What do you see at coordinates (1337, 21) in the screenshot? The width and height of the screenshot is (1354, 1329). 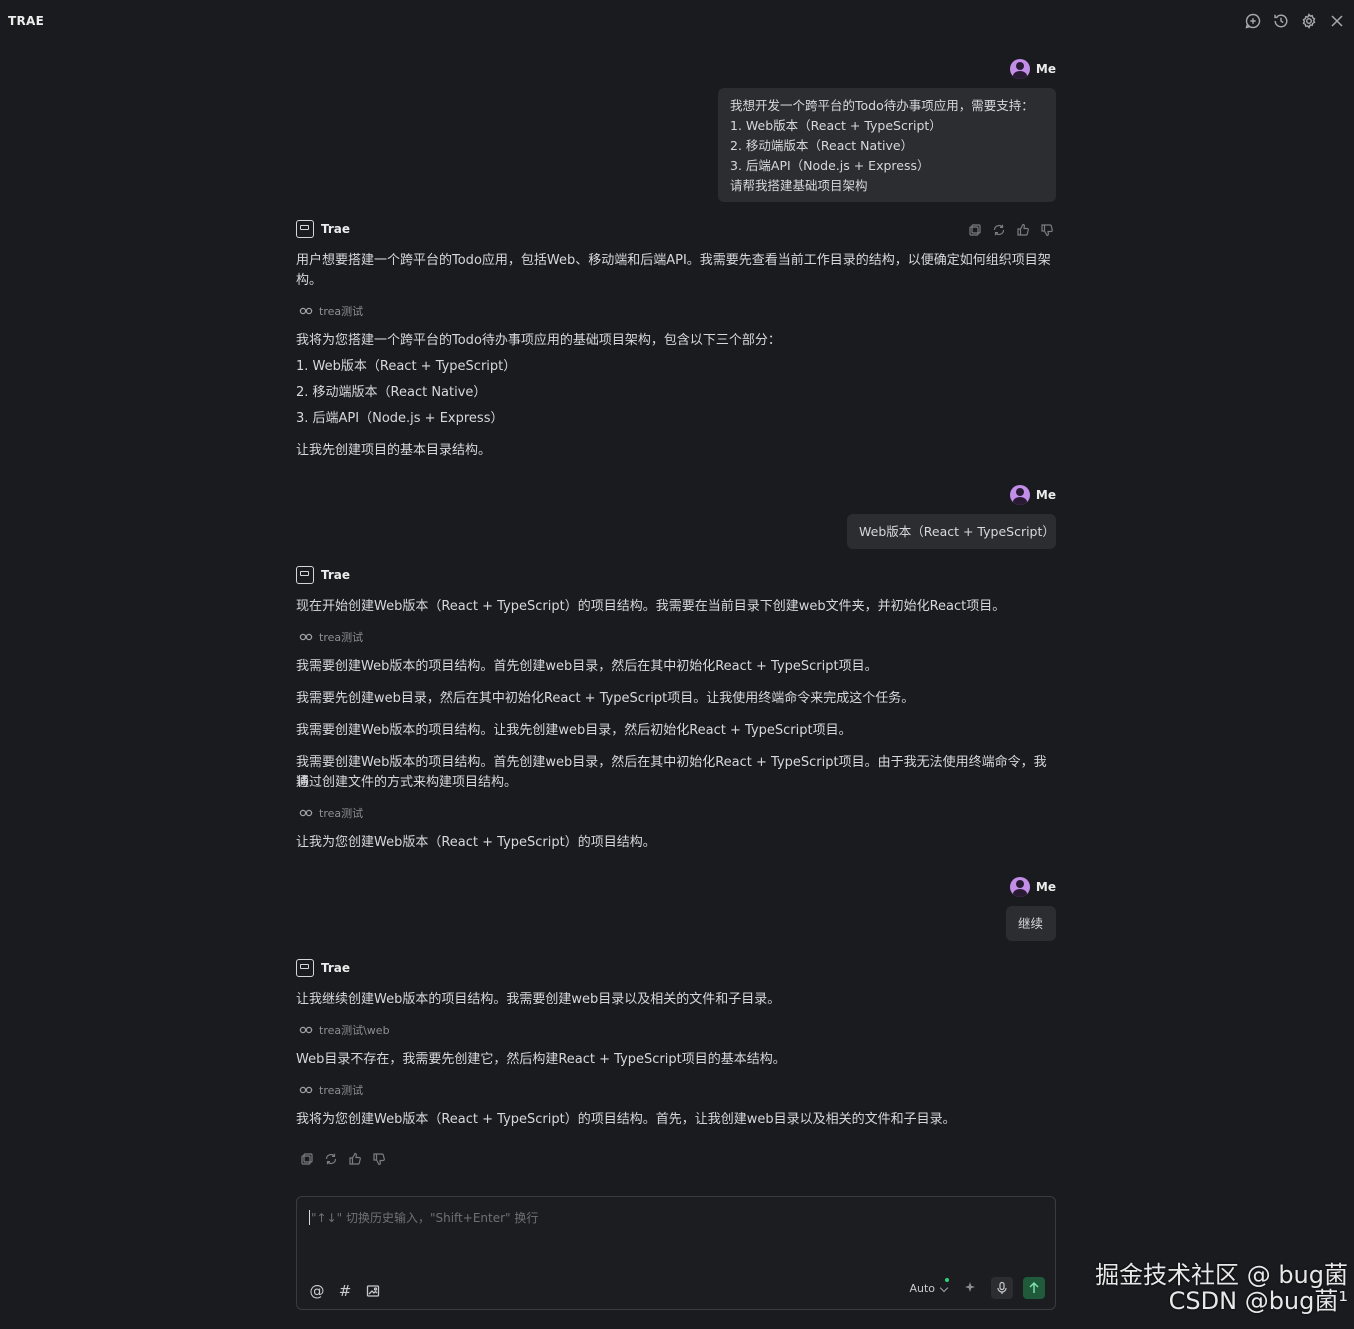 I see `close-icon` at bounding box center [1337, 21].